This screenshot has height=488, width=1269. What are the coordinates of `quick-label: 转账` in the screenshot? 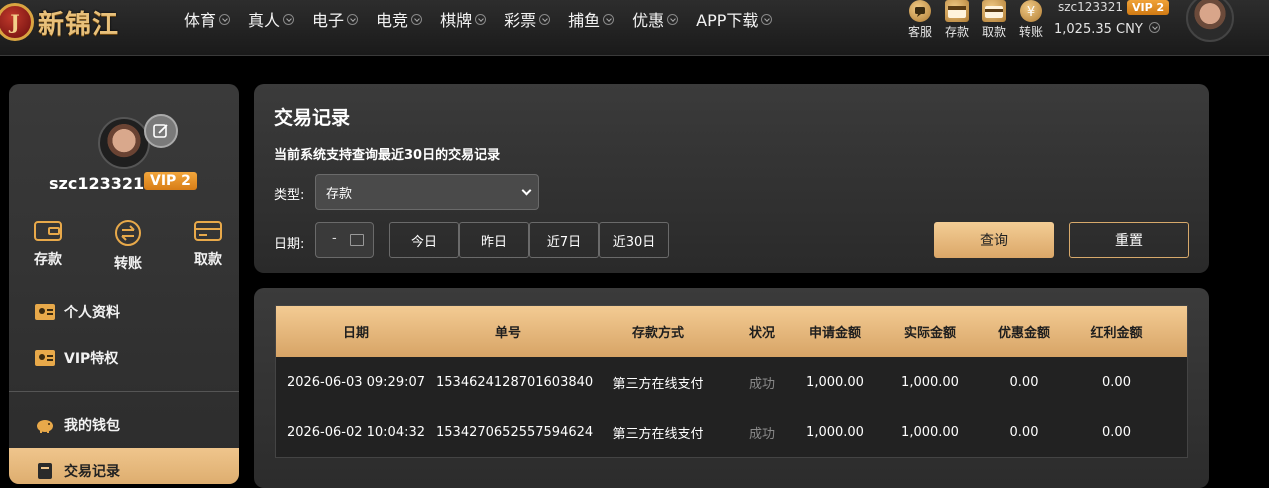 It's located at (1030, 32).